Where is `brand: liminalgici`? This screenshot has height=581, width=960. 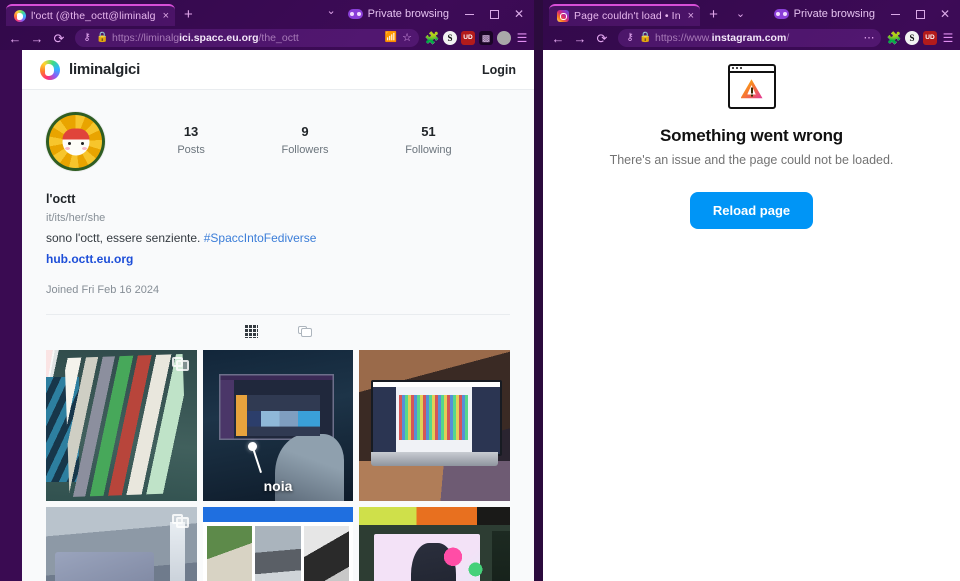 brand: liminalgici is located at coordinates (90, 69).